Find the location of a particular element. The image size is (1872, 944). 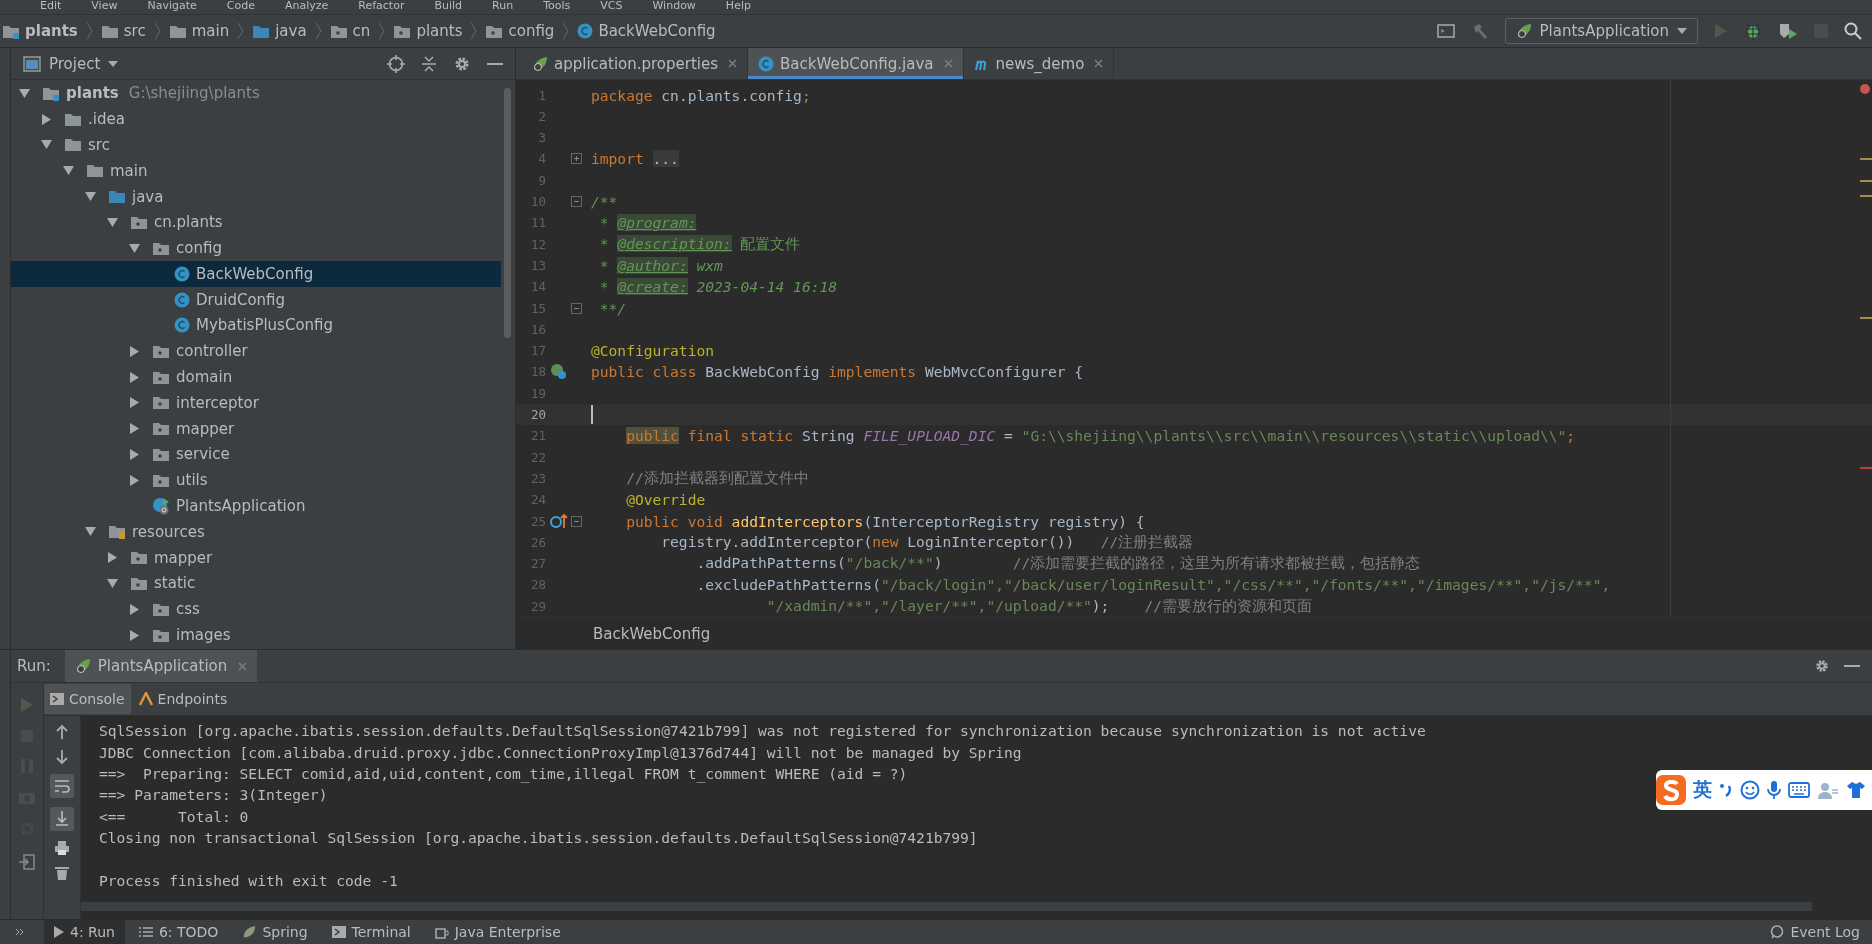

tree-item: main is located at coordinates (256, 170).